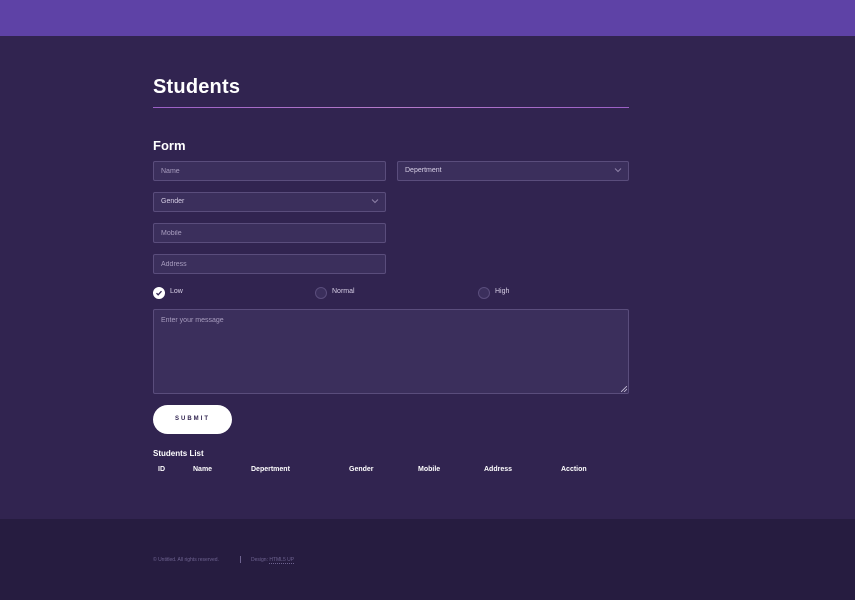  What do you see at coordinates (159, 293) in the screenshot?
I see `radio-low-checked-icon` at bounding box center [159, 293].